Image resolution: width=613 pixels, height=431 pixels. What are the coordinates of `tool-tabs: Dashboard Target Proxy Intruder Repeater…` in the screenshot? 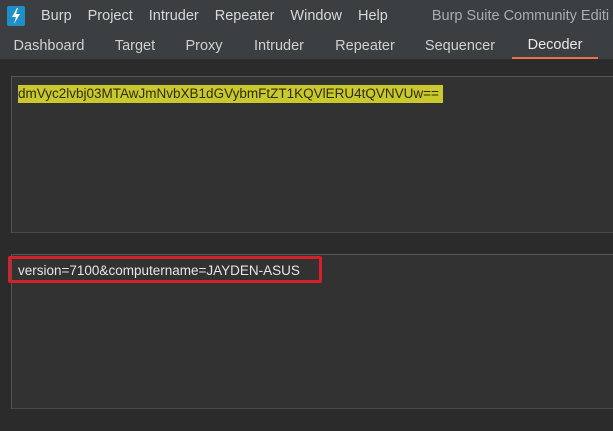 It's located at (306, 46).